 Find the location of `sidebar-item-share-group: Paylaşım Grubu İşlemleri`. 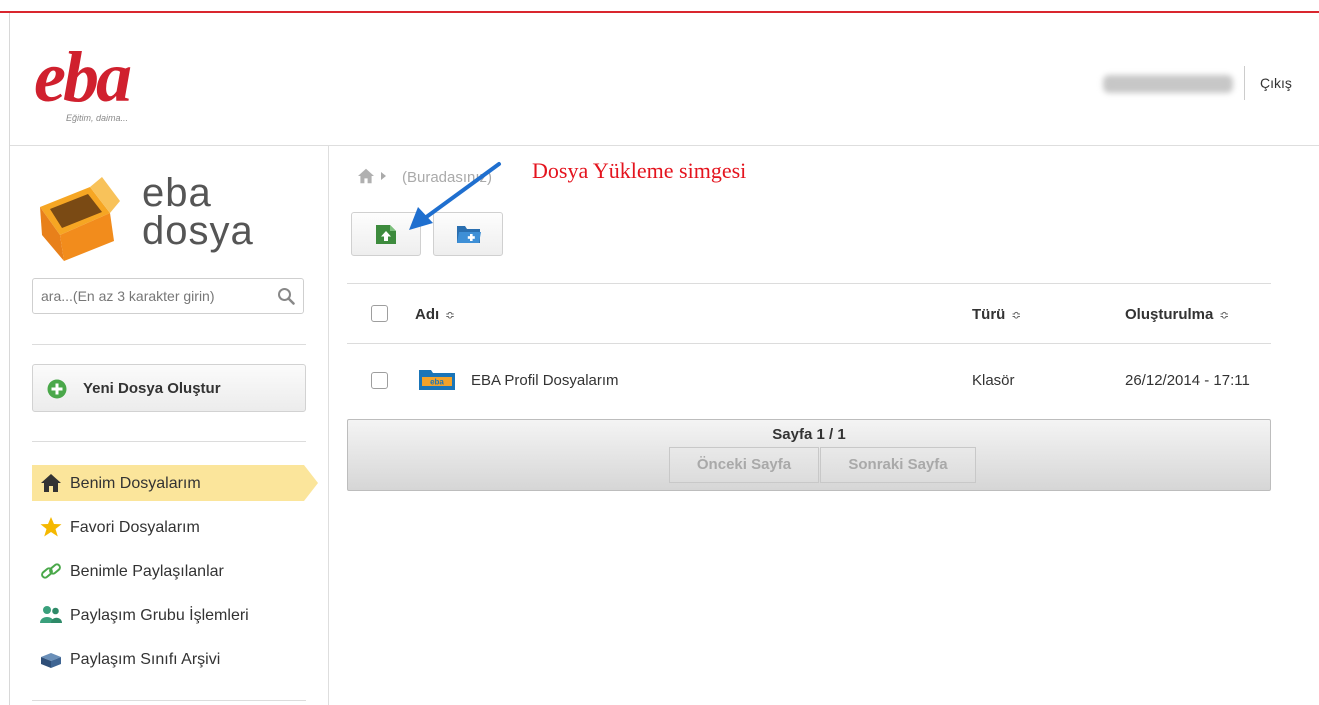

sidebar-item-share-group: Paylaşım Grubu İşlemleri is located at coordinates (168, 615).